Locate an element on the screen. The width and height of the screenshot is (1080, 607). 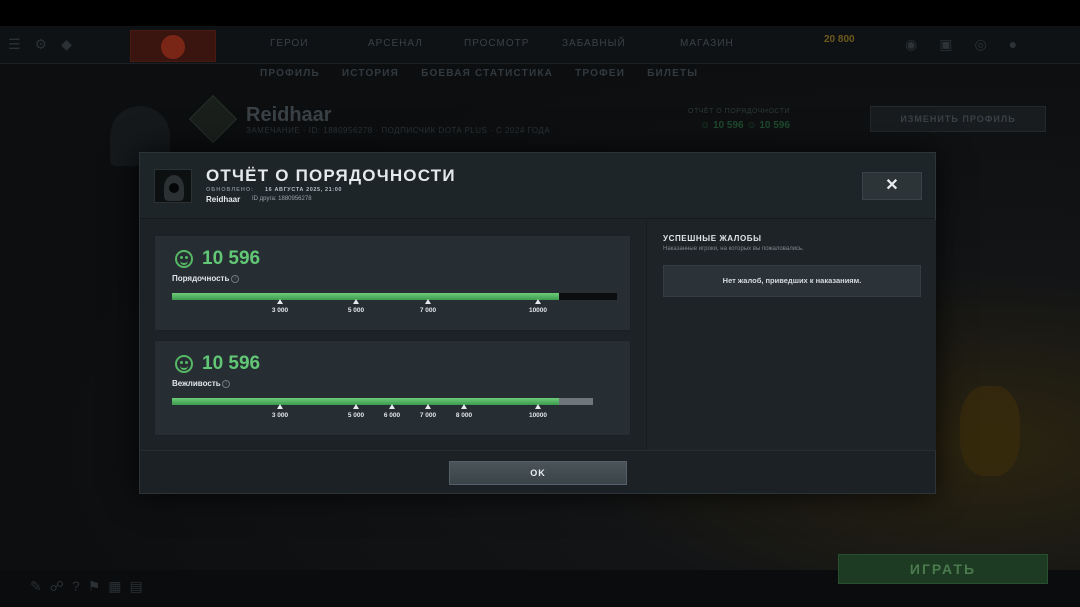
reports-empty-message: Нет жалоб, приведших к наказаниям. is located at coordinates (792, 281).